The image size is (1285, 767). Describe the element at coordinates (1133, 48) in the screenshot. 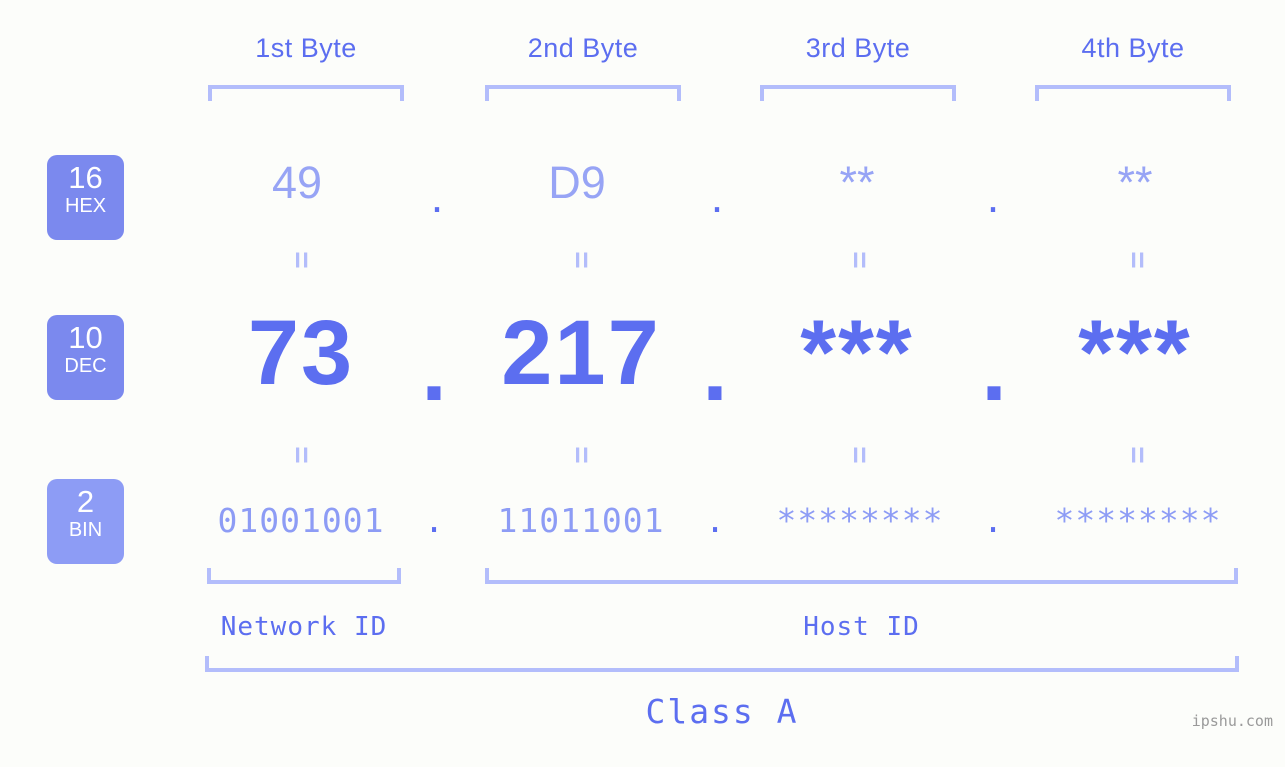

I see `byte-header-4: 4th Byte` at that location.